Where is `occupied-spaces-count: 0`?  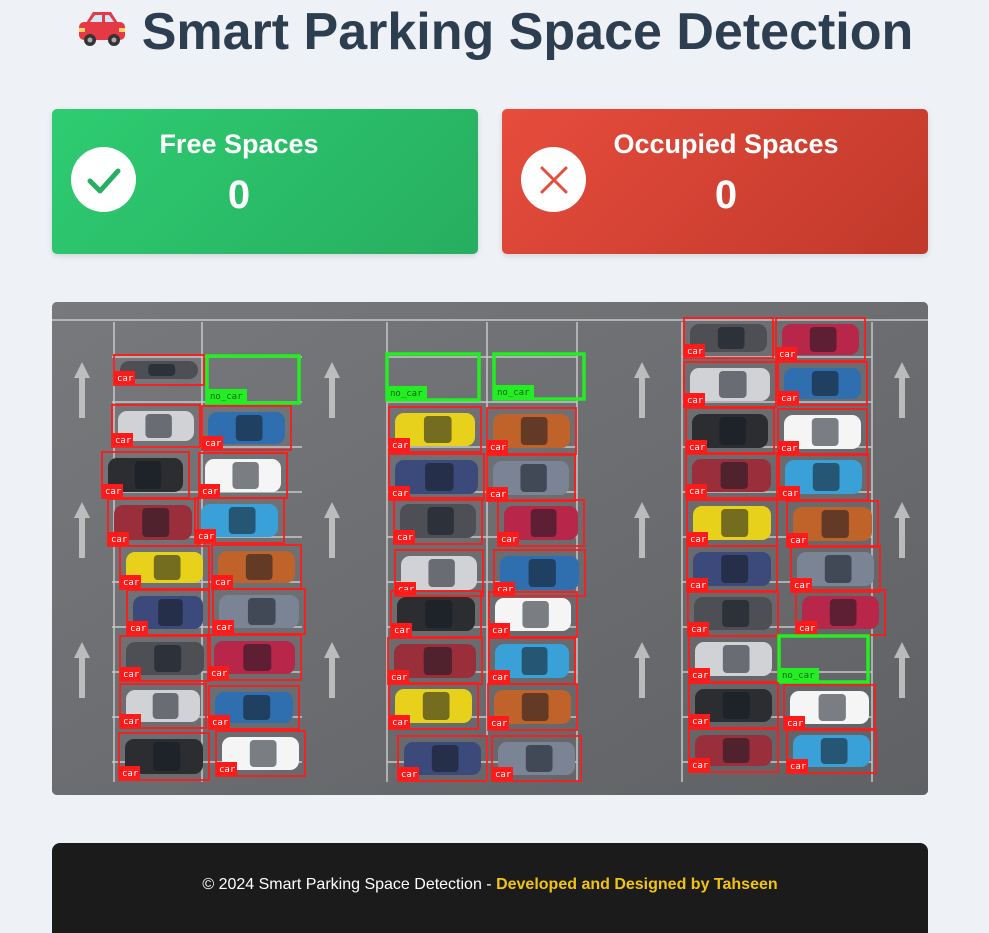
occupied-spaces-count: 0 is located at coordinates (726, 195).